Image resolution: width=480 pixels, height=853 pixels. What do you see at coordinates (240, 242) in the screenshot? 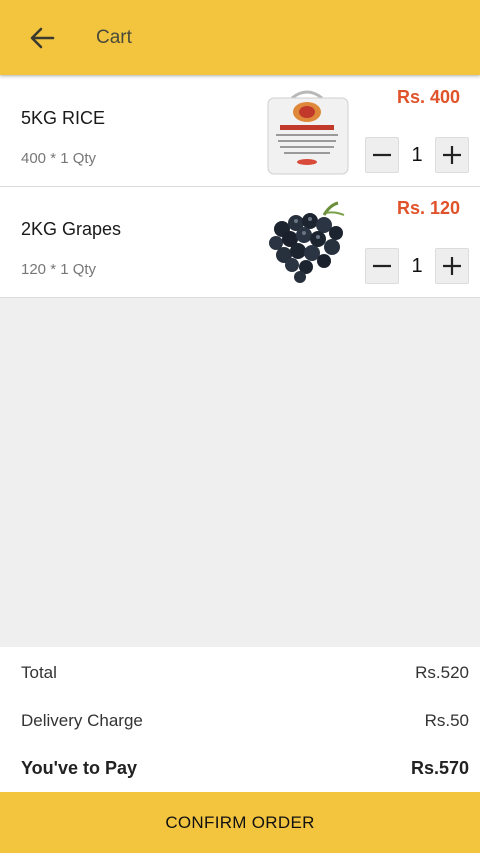
I see `cart-item: 2KG Grapes 120 * 1 Qty Rs. 120 1` at bounding box center [240, 242].